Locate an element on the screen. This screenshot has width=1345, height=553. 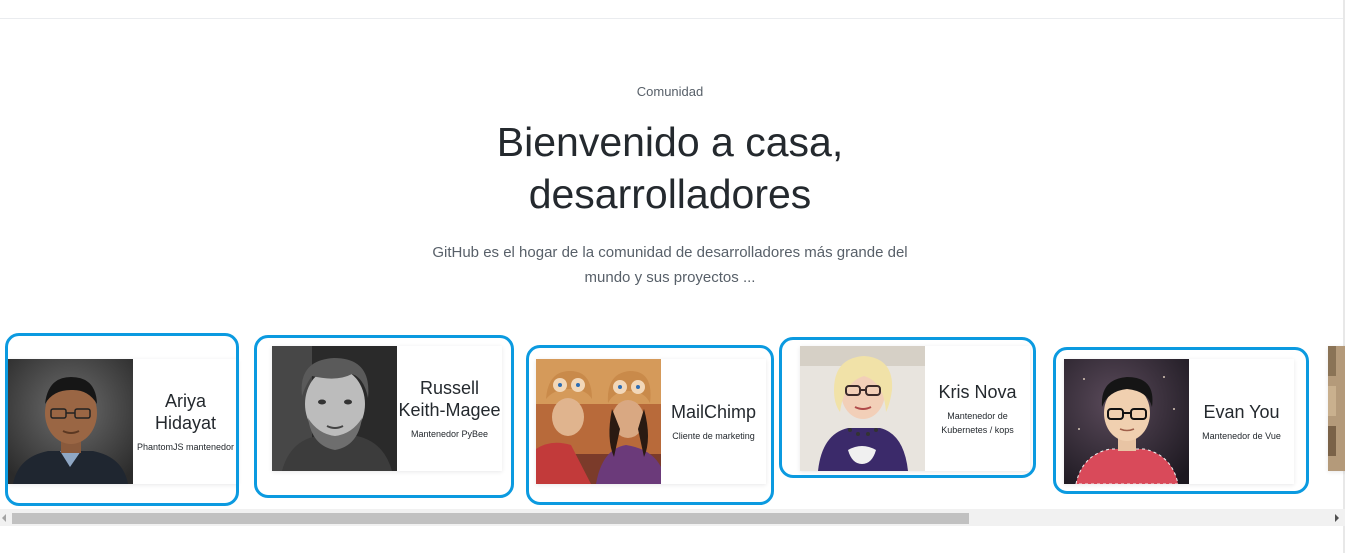
horizontal-scrollbar is located at coordinates (672, 517).